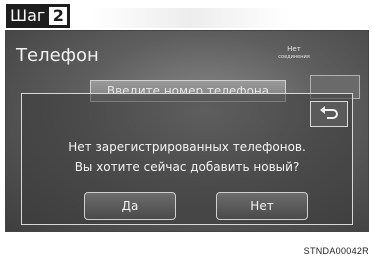 The width and height of the screenshot is (373, 260). What do you see at coordinates (336, 251) in the screenshot?
I see `figure-code: STNDA00042R` at bounding box center [336, 251].